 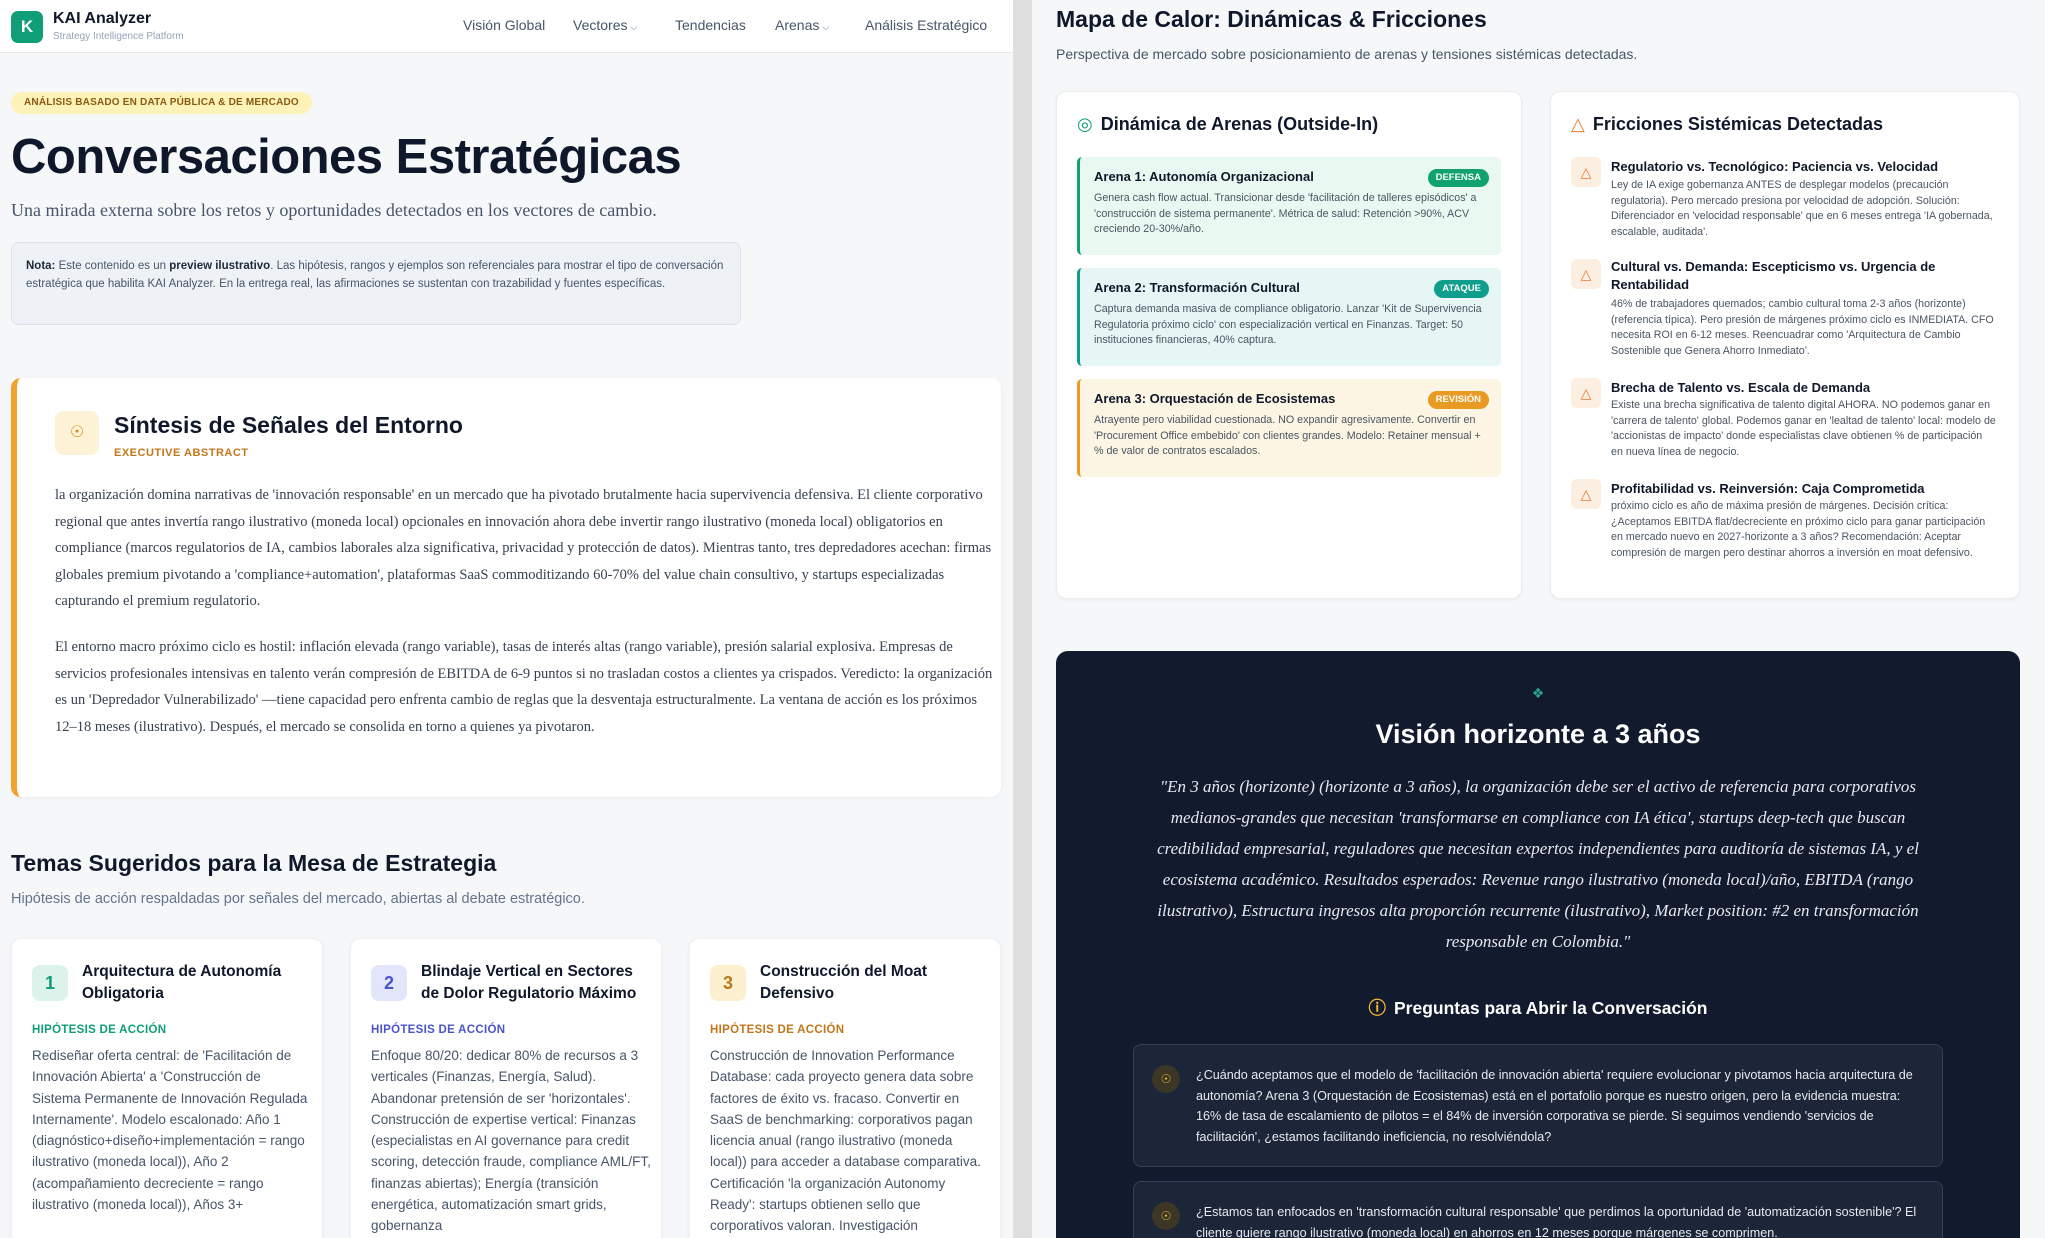 What do you see at coordinates (1228, 124) in the screenshot?
I see `arenas-panel-title: ◎ Dinámica de Arenas (Outside-In)` at bounding box center [1228, 124].